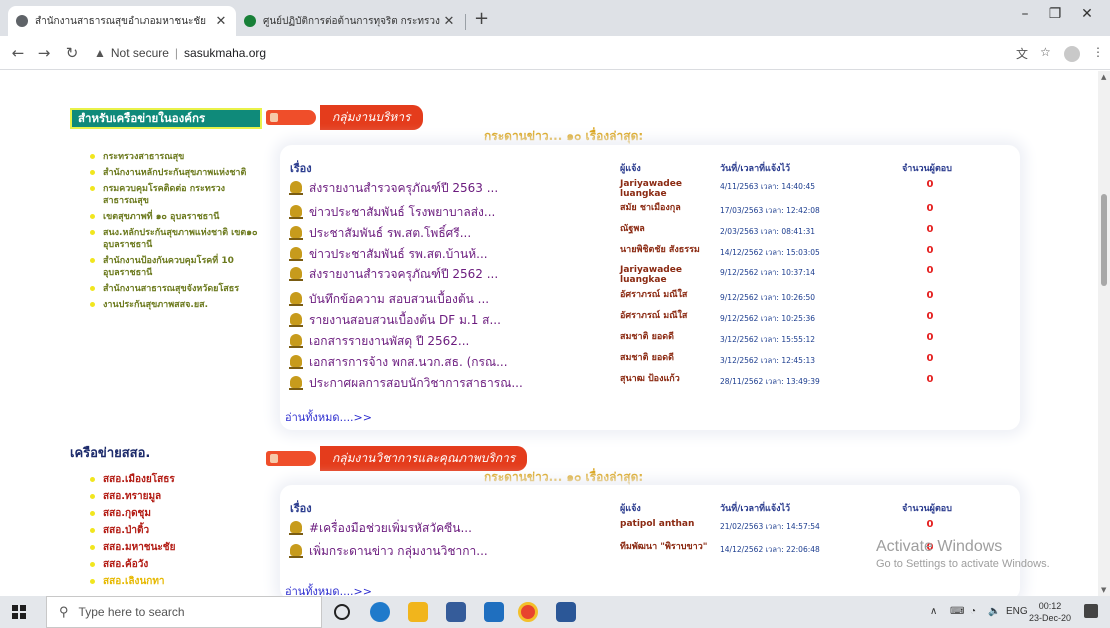  What do you see at coordinates (1055, 14) in the screenshot?
I see `restore-icon: ❐` at bounding box center [1055, 14].